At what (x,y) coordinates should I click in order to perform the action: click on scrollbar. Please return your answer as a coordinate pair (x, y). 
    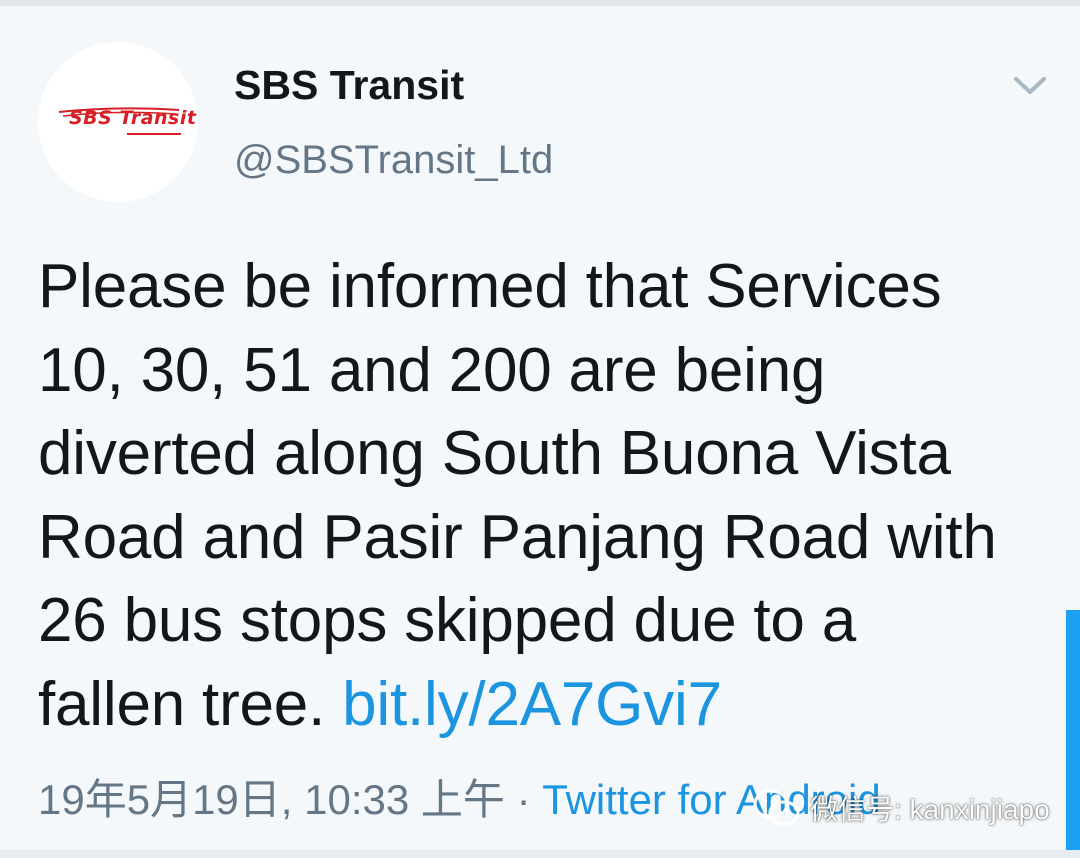
    Looking at the image, I should click on (1073, 734).